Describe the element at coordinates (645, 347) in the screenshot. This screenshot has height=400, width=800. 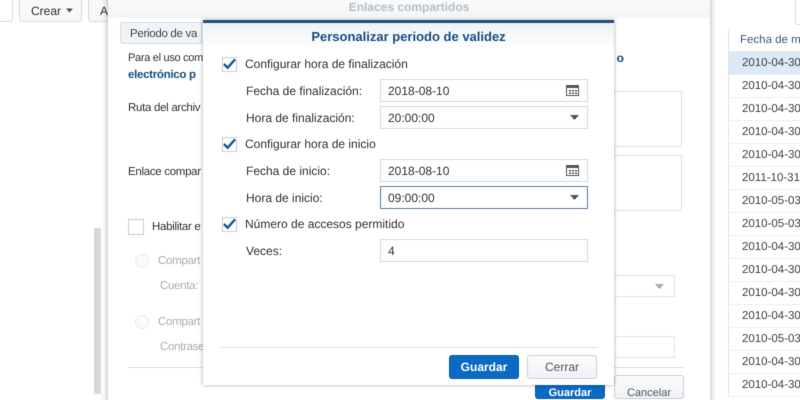
I see `input-field` at that location.